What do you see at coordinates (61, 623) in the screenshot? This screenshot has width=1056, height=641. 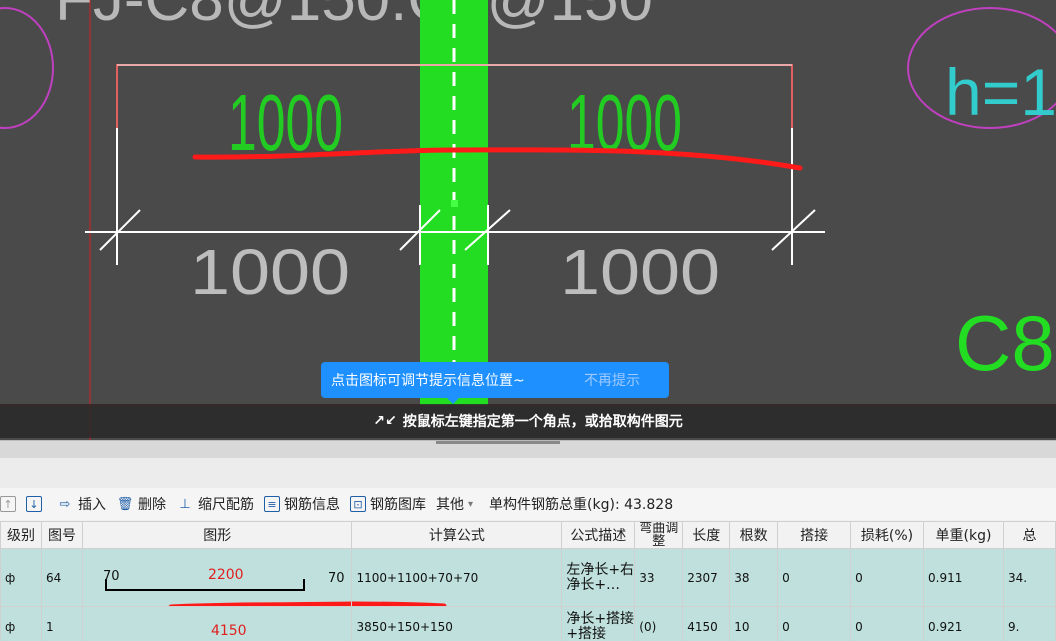 I see `cell-fig-no: 1` at bounding box center [61, 623].